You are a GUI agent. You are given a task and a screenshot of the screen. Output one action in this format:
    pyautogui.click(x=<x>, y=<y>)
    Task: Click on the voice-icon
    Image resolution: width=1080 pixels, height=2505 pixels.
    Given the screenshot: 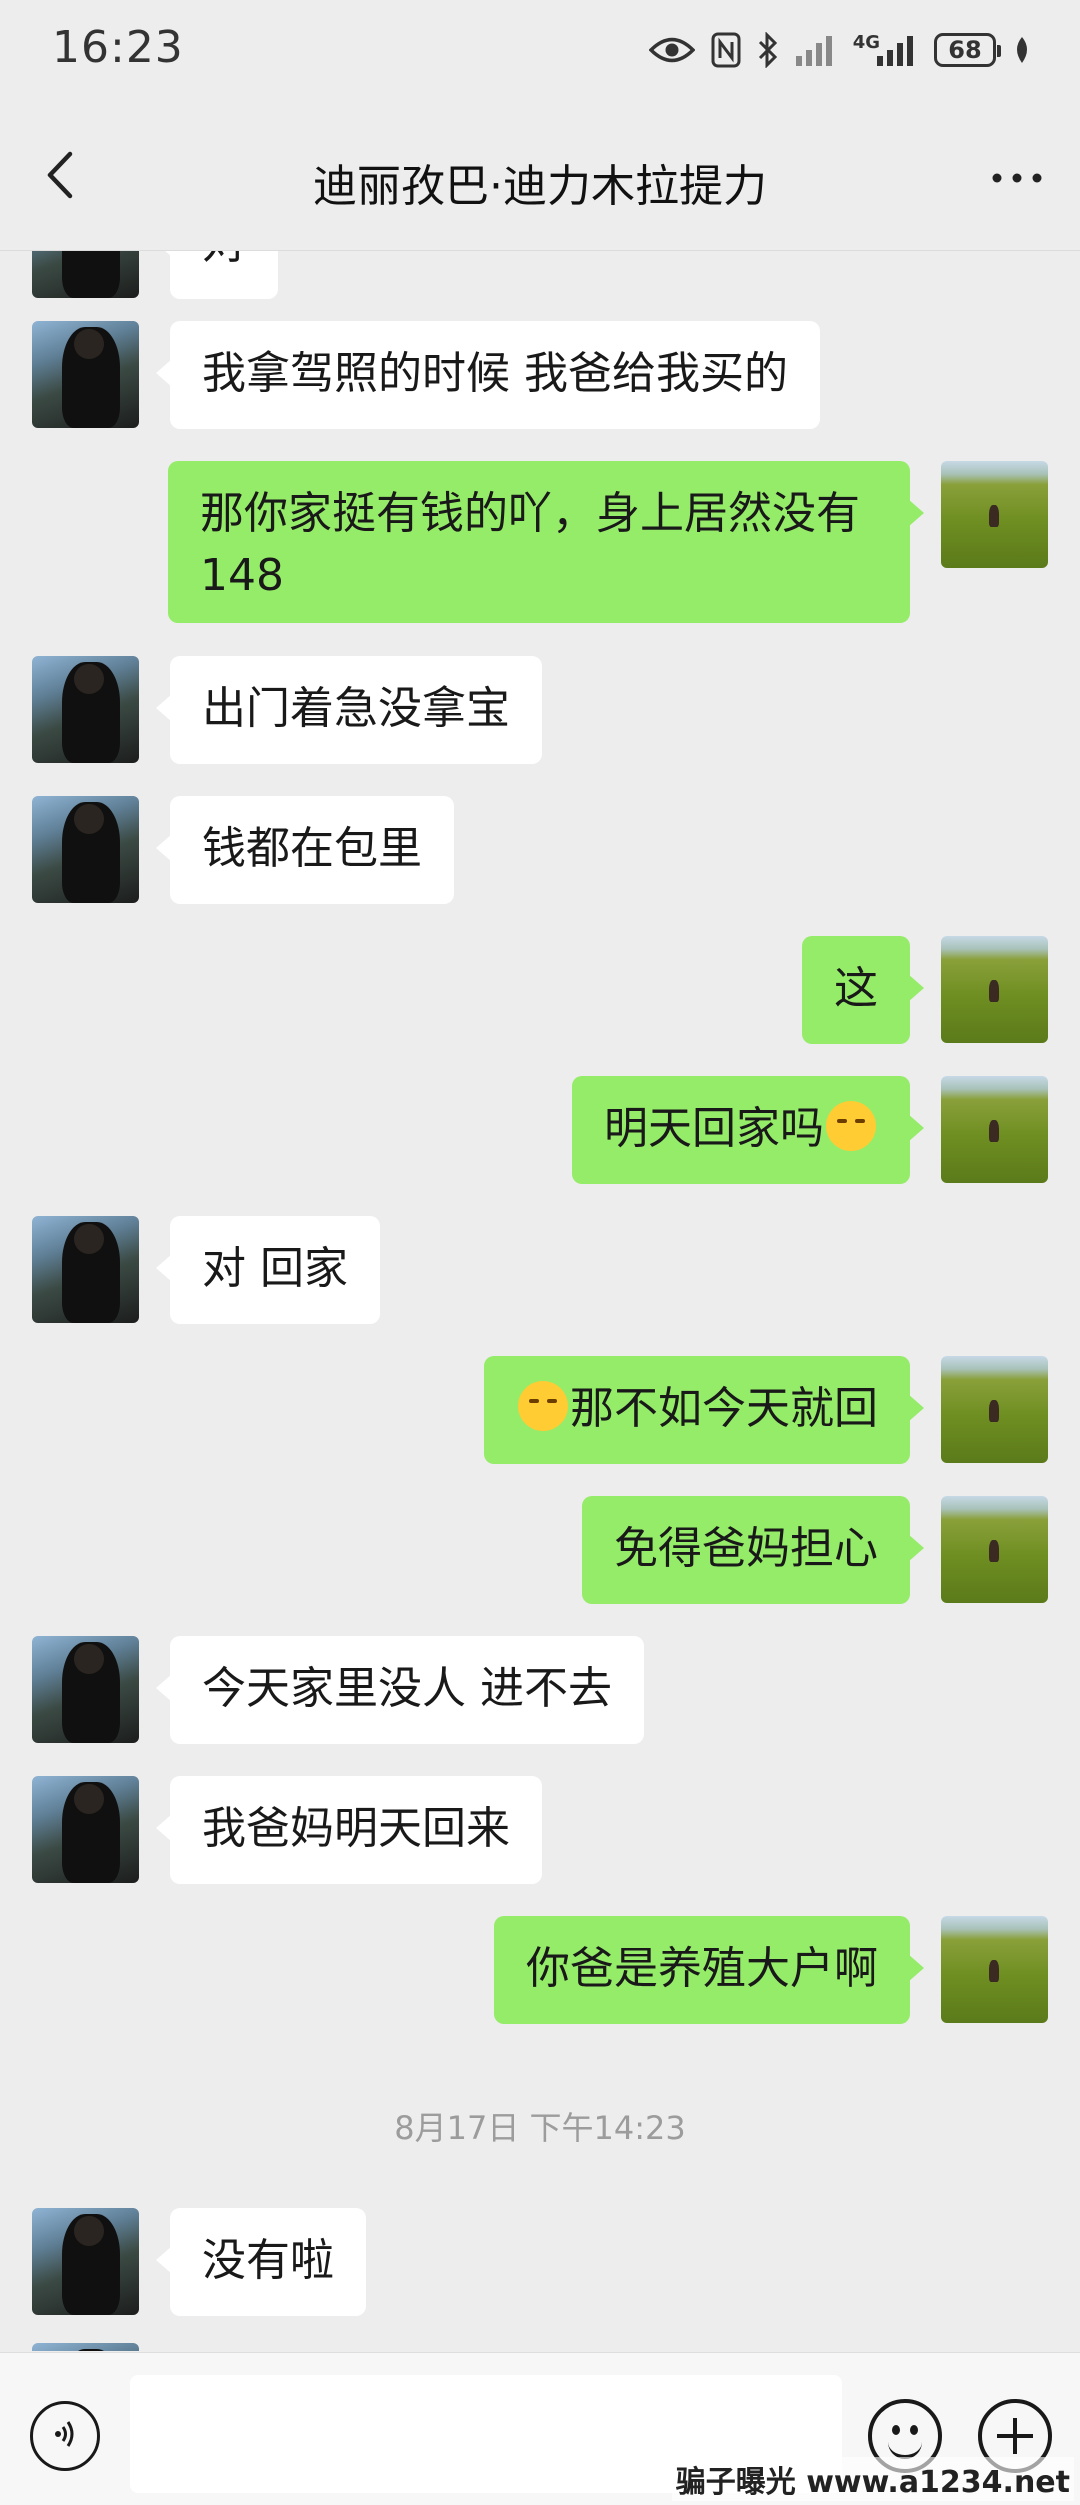 What is the action you would take?
    pyautogui.click(x=65, y=2436)
    